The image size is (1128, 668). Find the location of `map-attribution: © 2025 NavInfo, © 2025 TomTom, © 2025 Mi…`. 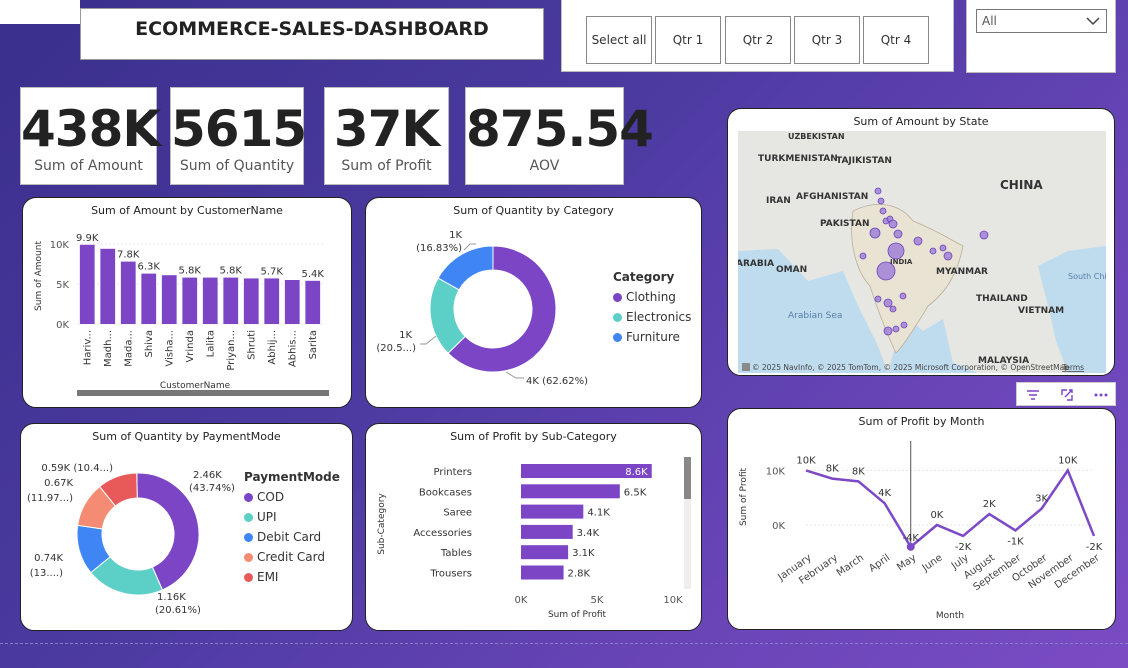

map-attribution: © 2025 NavInfo, © 2025 TomTom, © 2025 Mi… is located at coordinates (910, 367).